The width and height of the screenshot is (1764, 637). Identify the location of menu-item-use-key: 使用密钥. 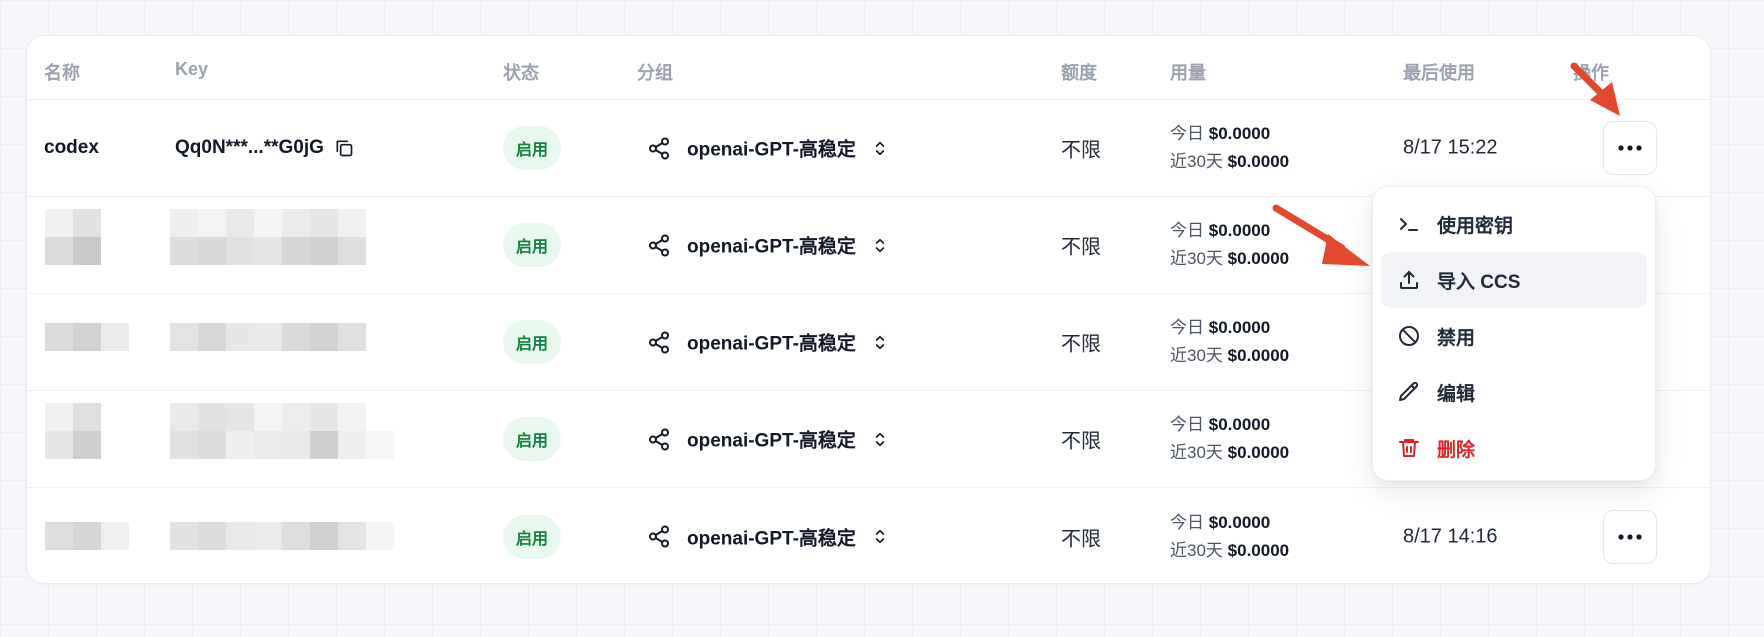
(1514, 224).